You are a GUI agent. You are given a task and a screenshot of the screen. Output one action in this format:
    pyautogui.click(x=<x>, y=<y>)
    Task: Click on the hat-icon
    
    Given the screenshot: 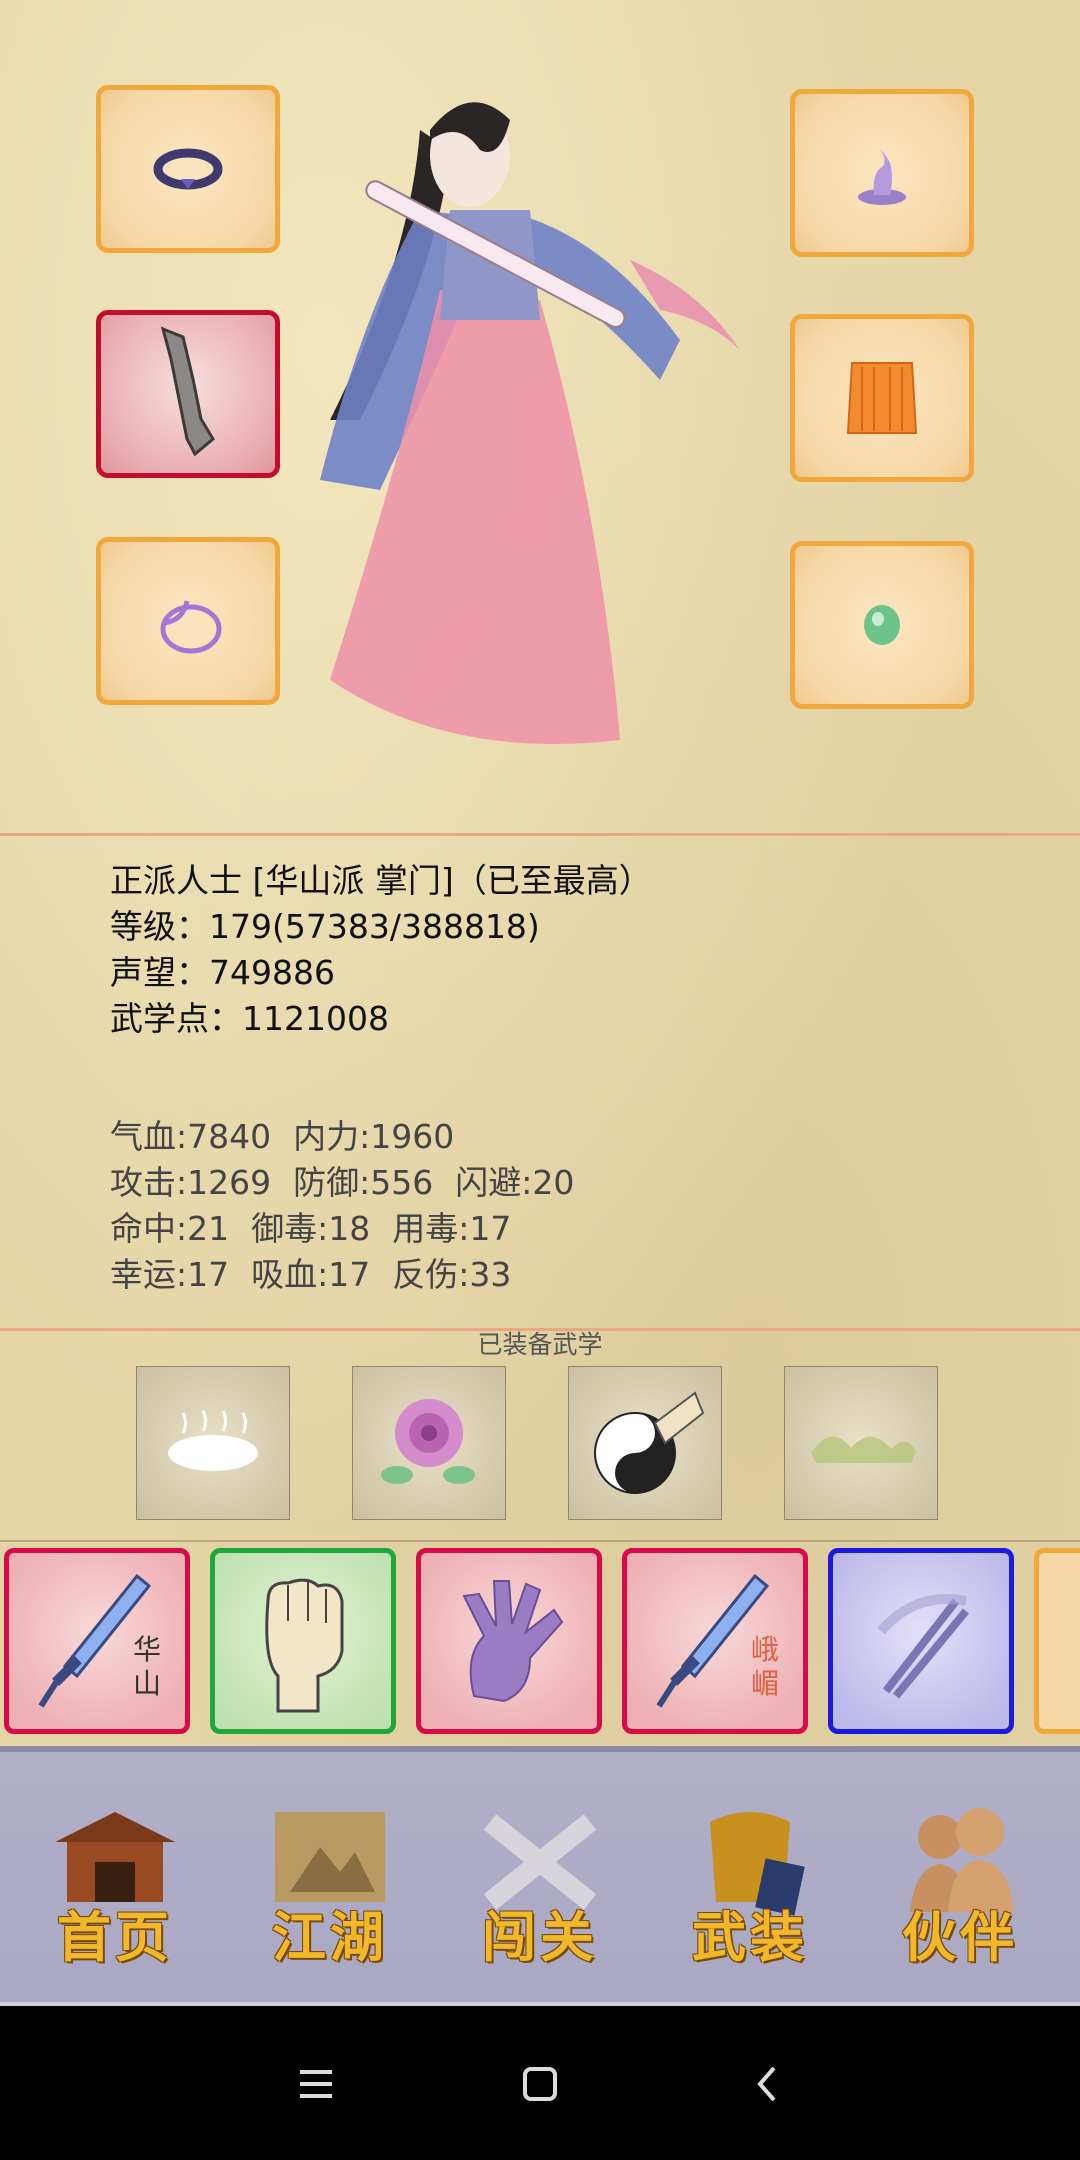 What is the action you would take?
    pyautogui.click(x=882, y=177)
    